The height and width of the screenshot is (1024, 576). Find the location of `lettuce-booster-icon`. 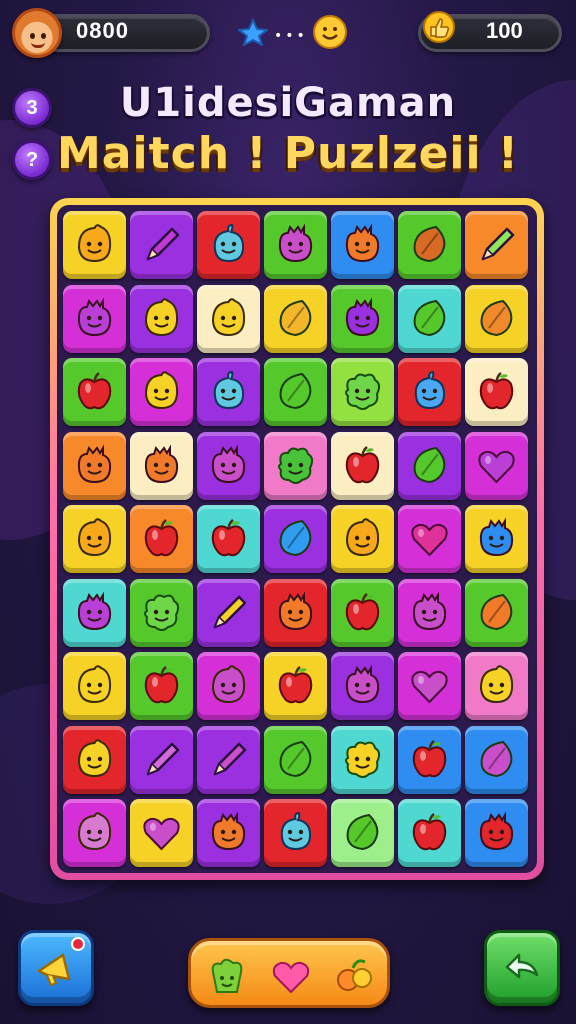

lettuce-booster-icon is located at coordinates (227, 976).